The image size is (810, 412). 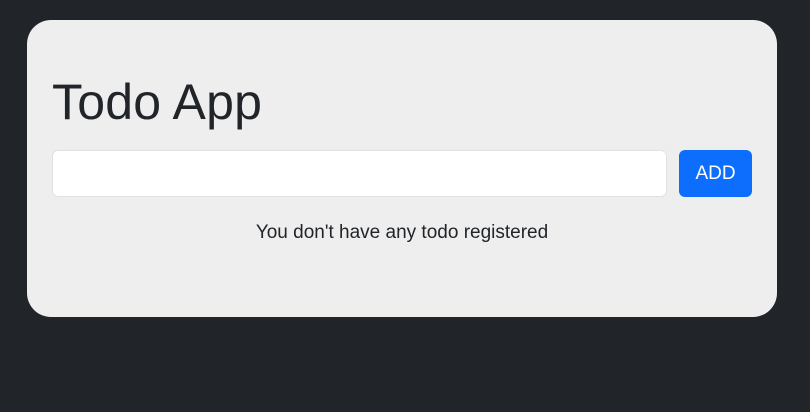 I want to click on add-button: ADD, so click(x=715, y=173).